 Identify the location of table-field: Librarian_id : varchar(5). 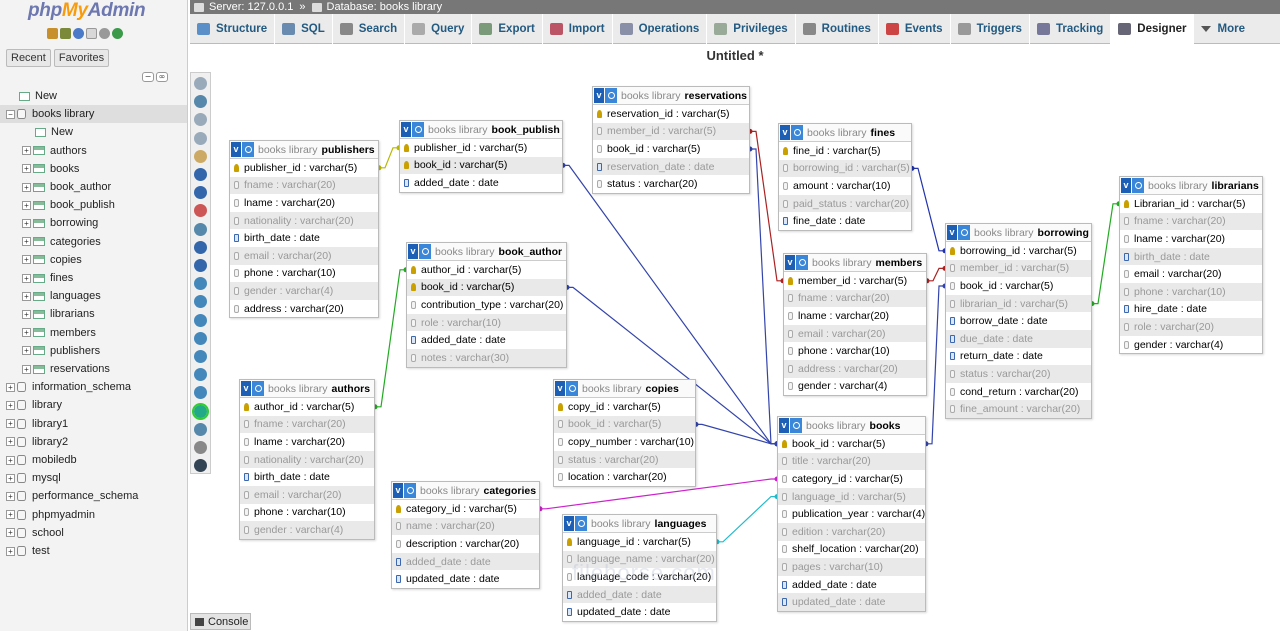
(1191, 204).